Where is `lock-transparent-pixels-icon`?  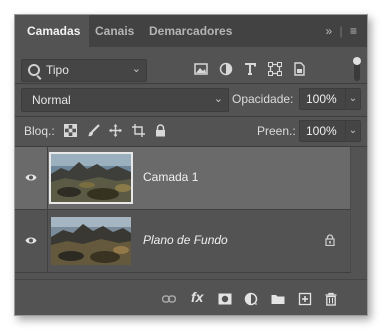 lock-transparent-pixels-icon is located at coordinates (70, 130).